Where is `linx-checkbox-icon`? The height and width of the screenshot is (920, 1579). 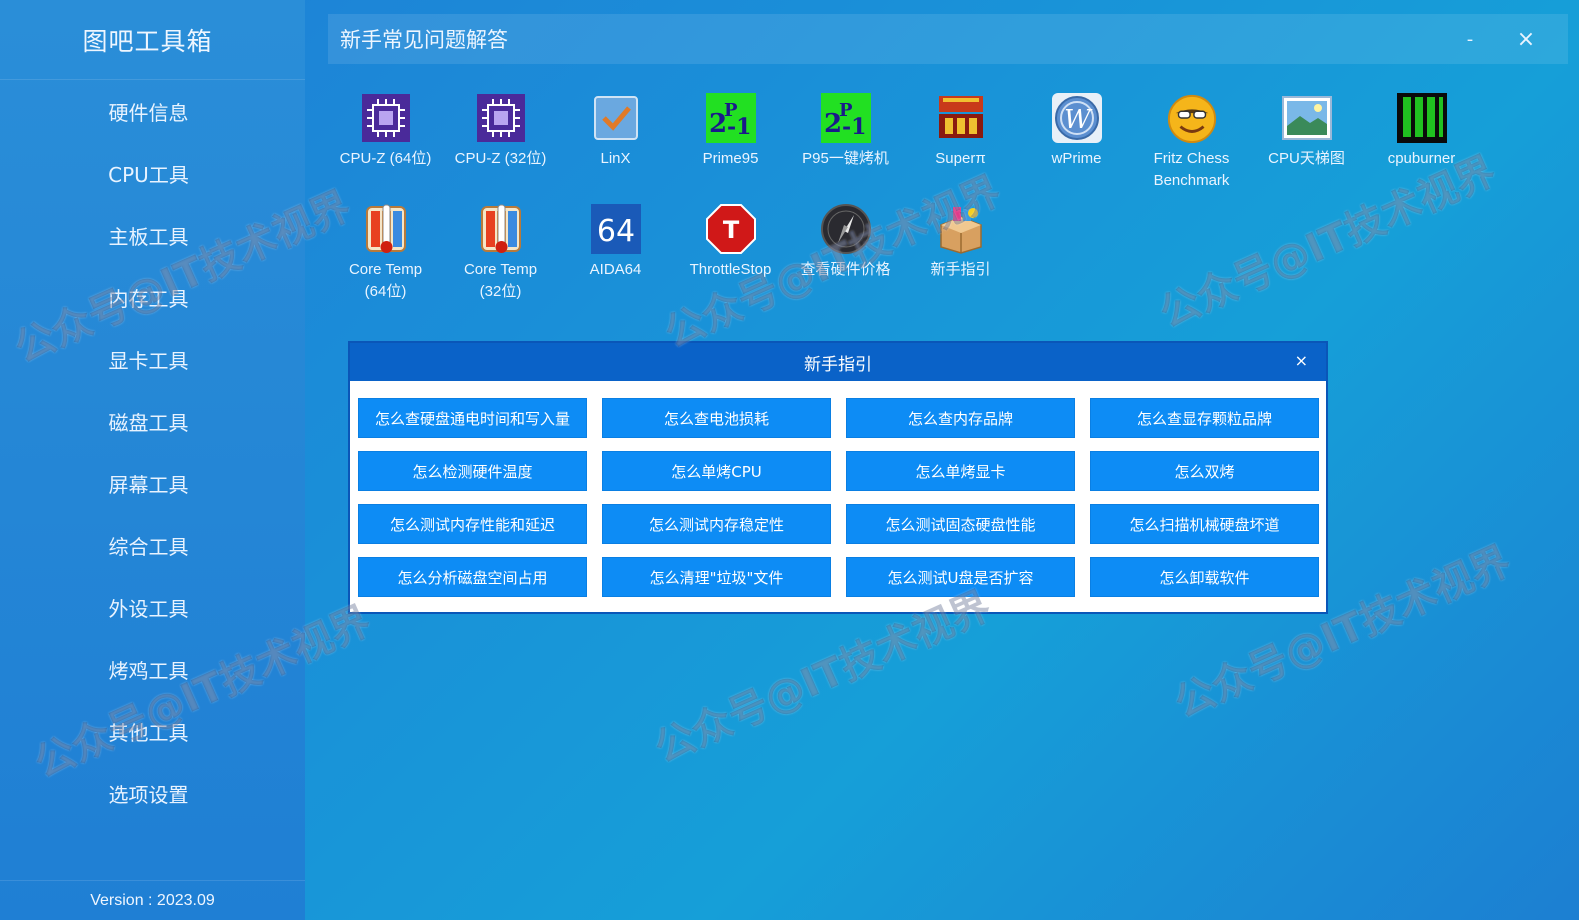
linx-checkbox-icon is located at coordinates (616, 118).